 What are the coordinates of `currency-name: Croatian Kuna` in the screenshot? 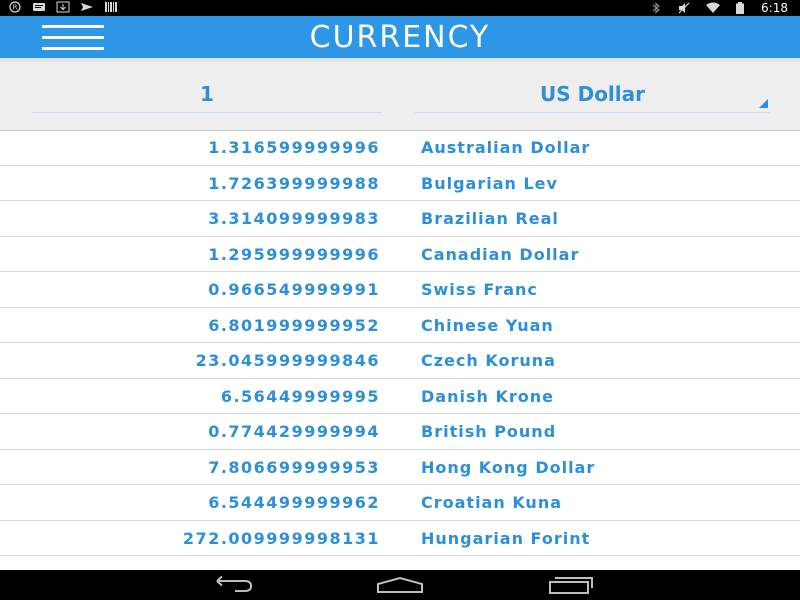 It's located at (492, 502).